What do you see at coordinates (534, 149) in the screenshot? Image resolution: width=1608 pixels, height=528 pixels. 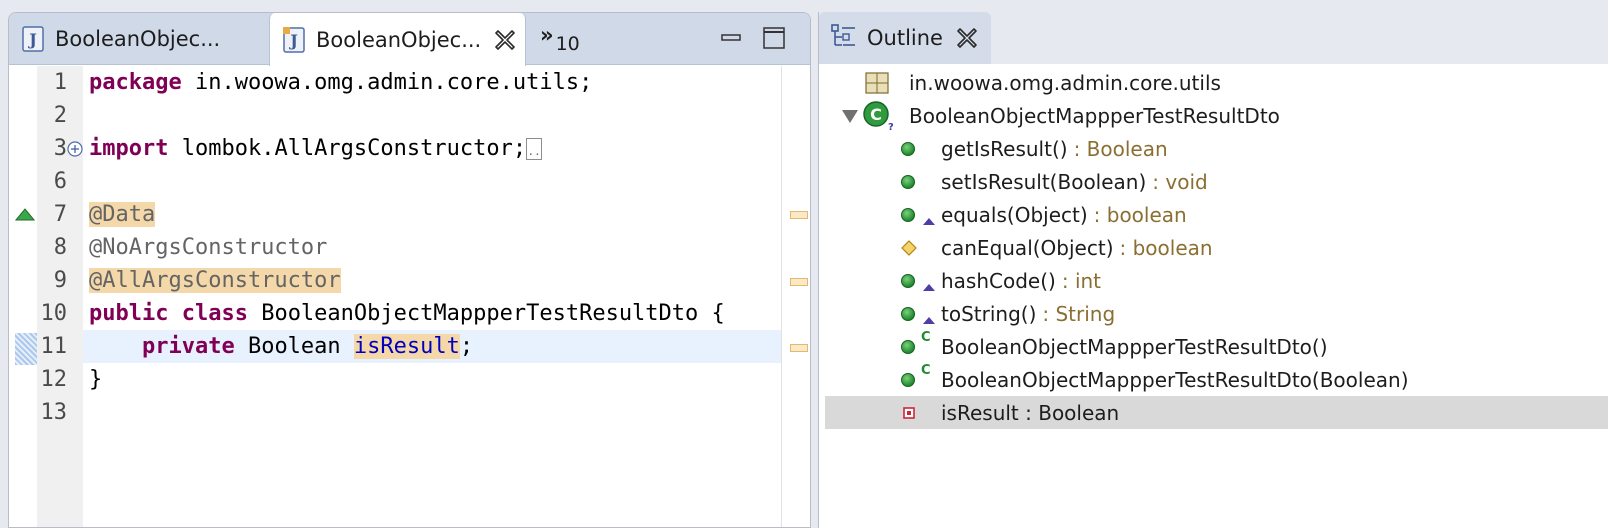 I see `folded-code-indicator: ..` at bounding box center [534, 149].